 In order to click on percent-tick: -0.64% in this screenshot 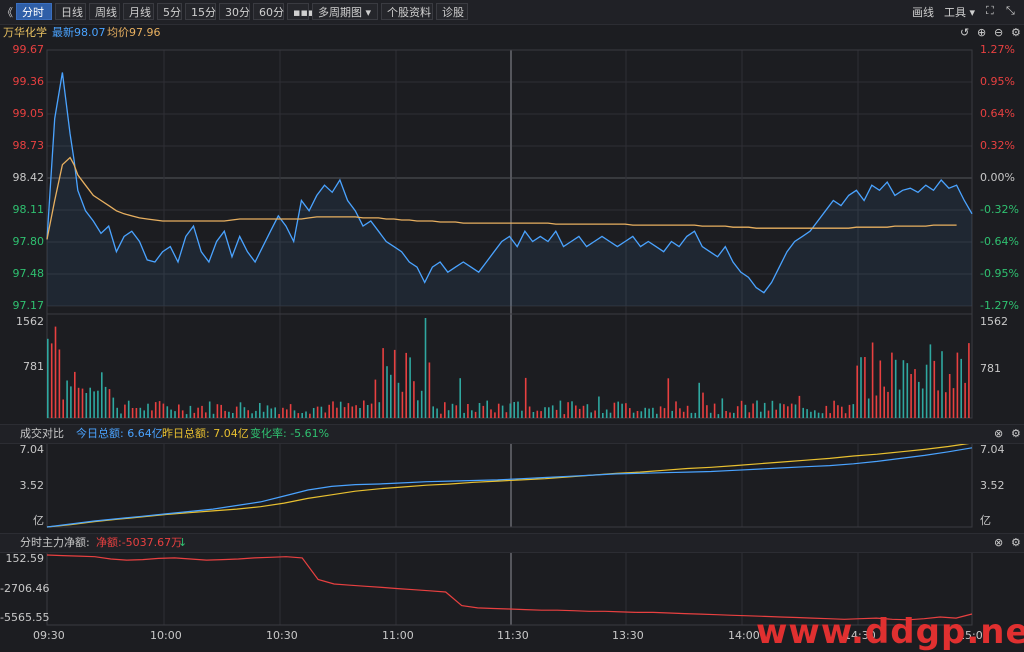, I will do `click(999, 241)`.